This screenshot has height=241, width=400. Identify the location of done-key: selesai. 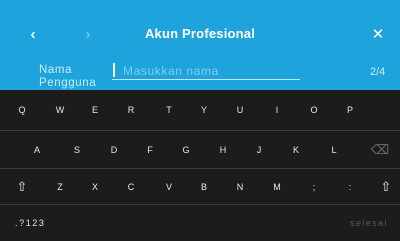
(369, 223).